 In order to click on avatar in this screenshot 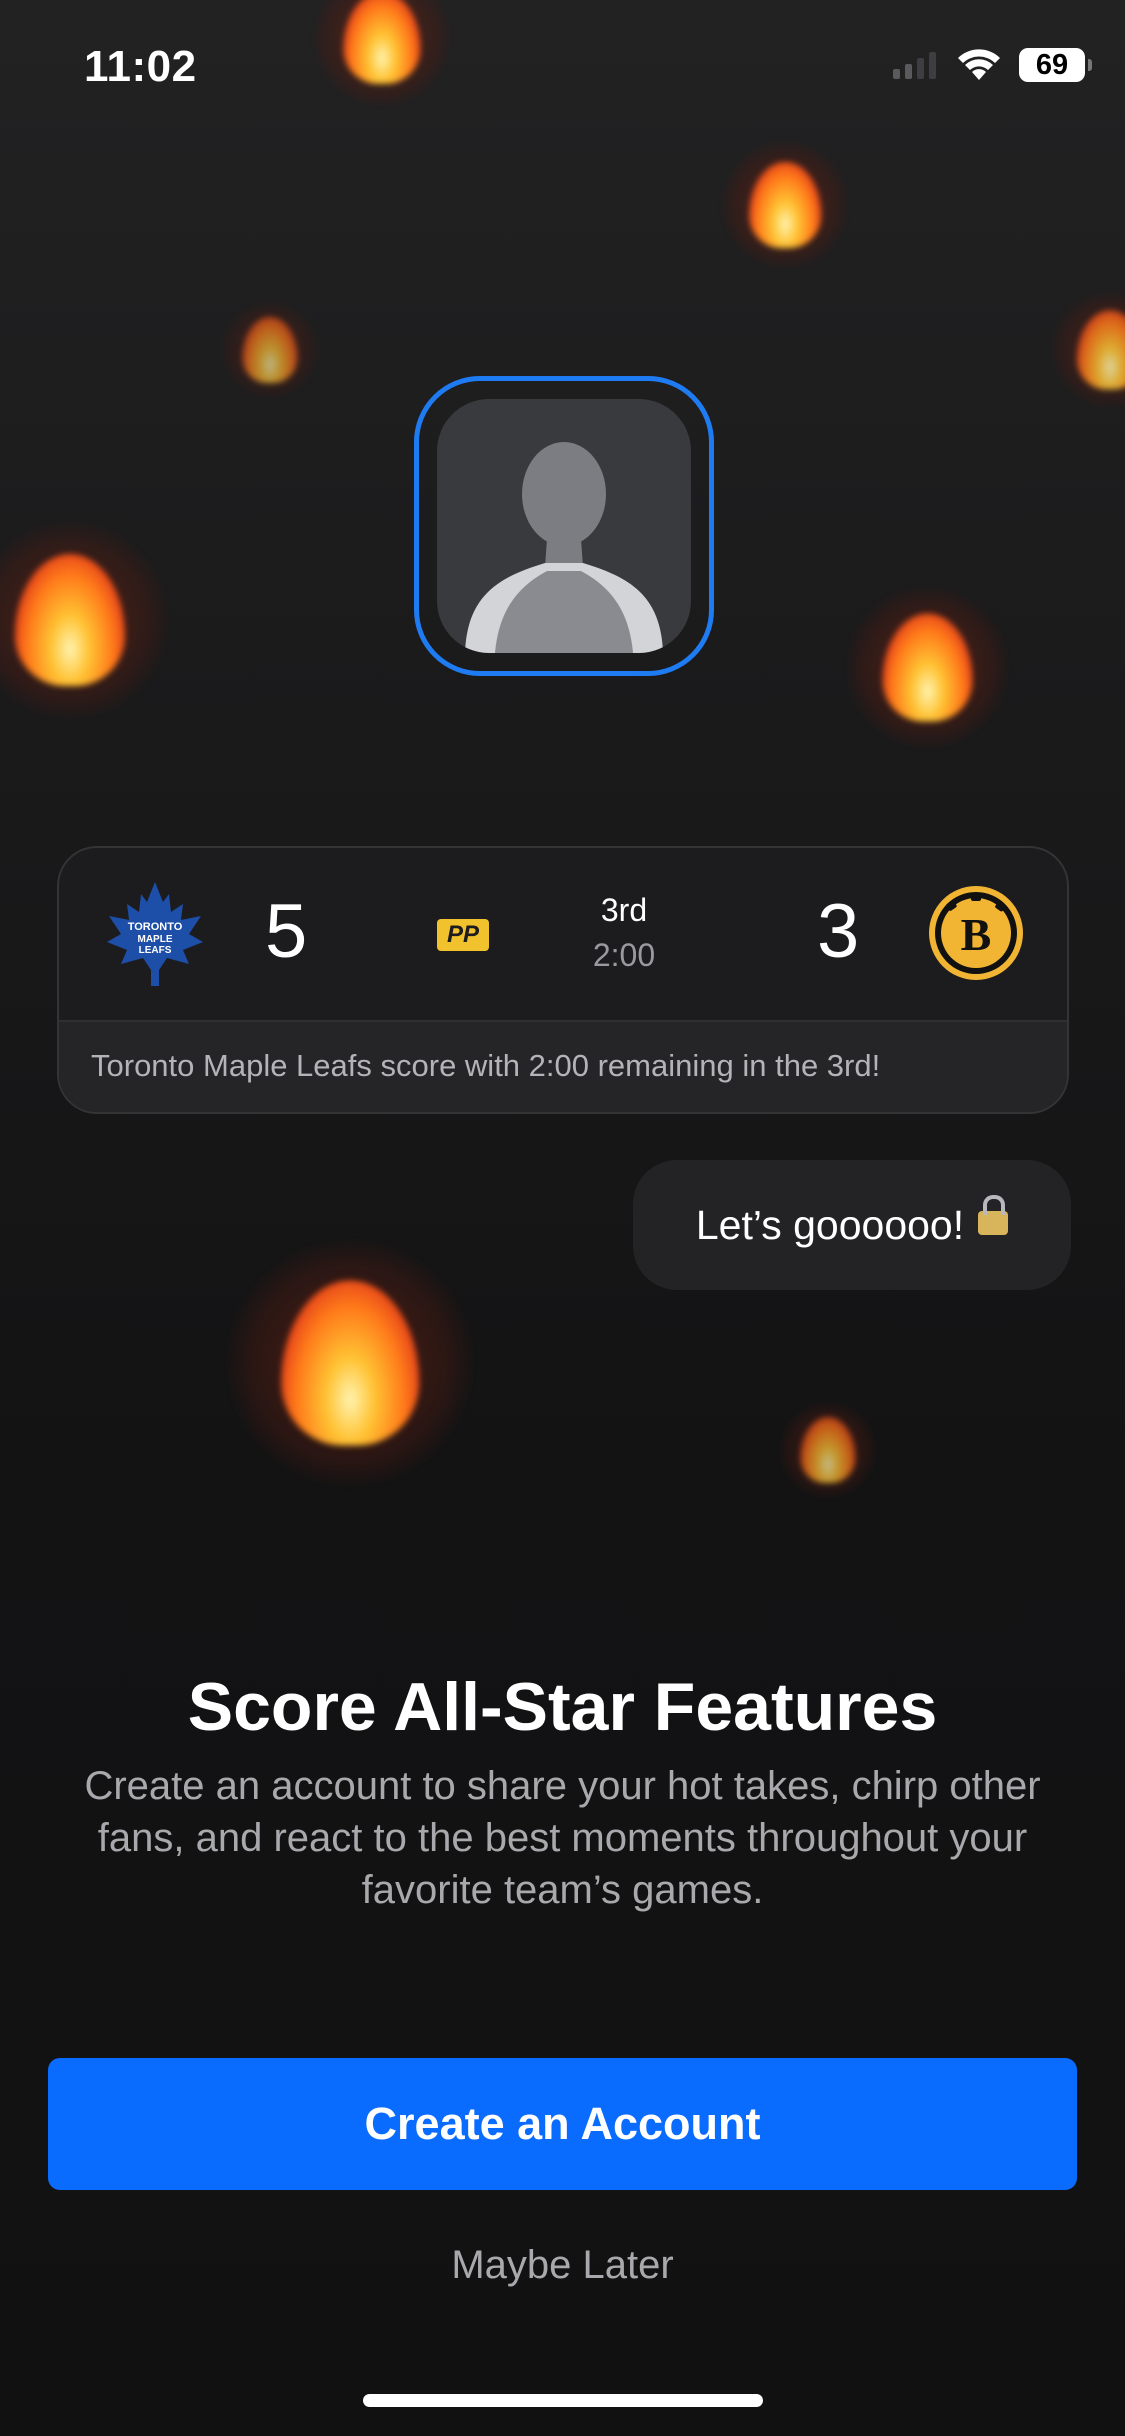, I will do `click(564, 526)`.